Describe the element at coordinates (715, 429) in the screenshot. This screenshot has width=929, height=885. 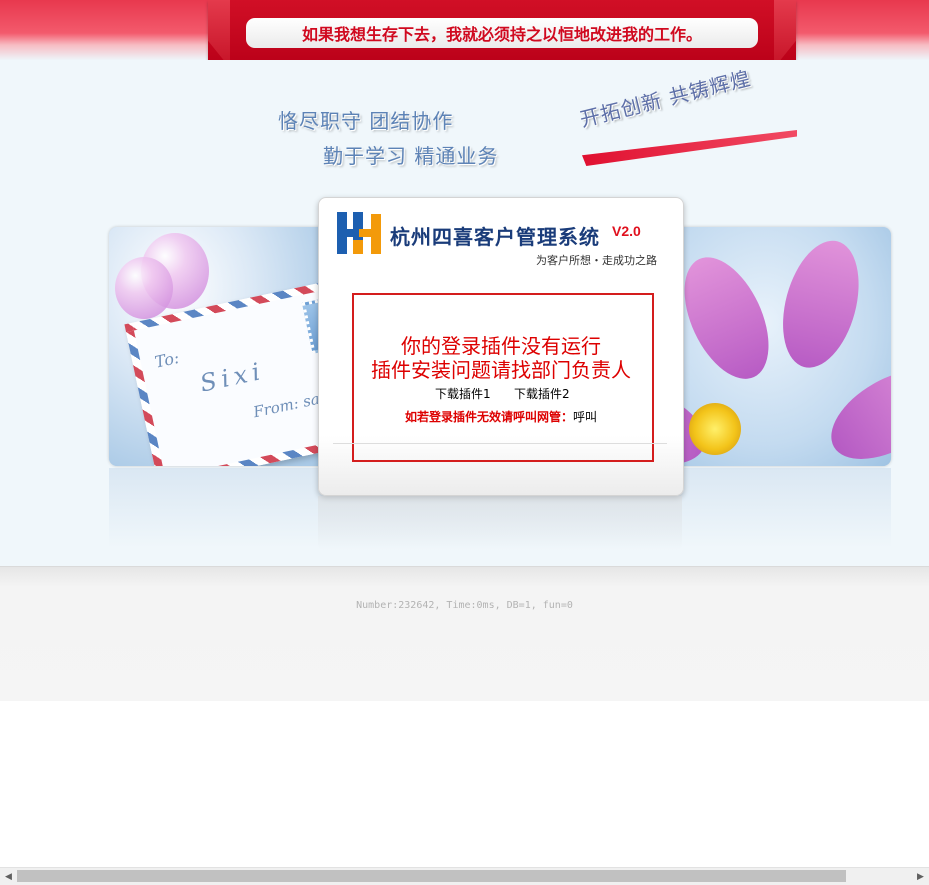
I see `flower-center-icon` at that location.